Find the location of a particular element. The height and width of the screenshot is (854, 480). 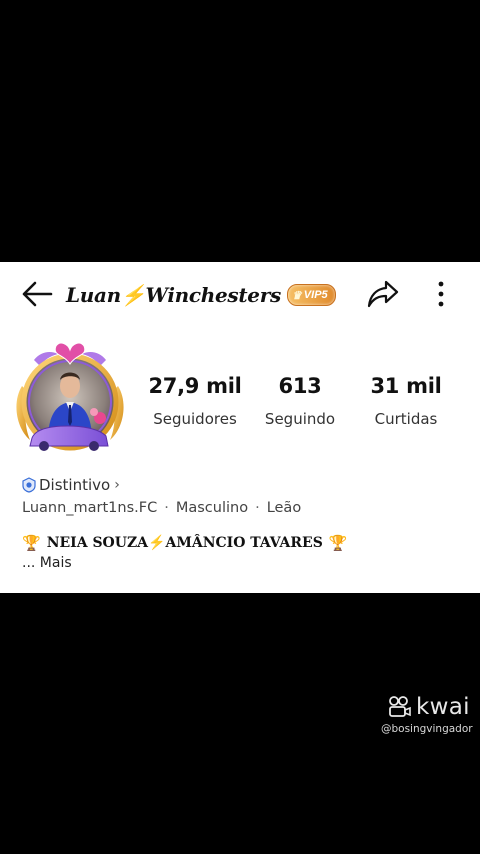

back-button is located at coordinates (37, 294).